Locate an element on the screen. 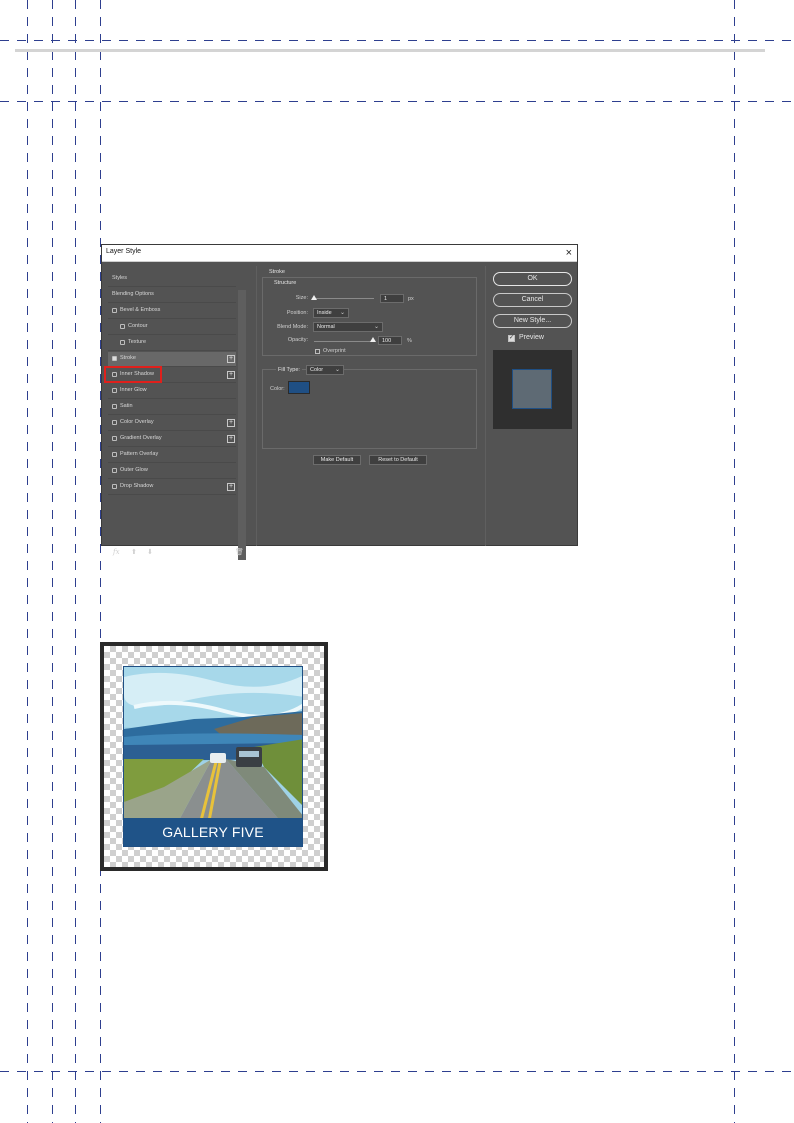  preview-swatch is located at coordinates (532, 389).